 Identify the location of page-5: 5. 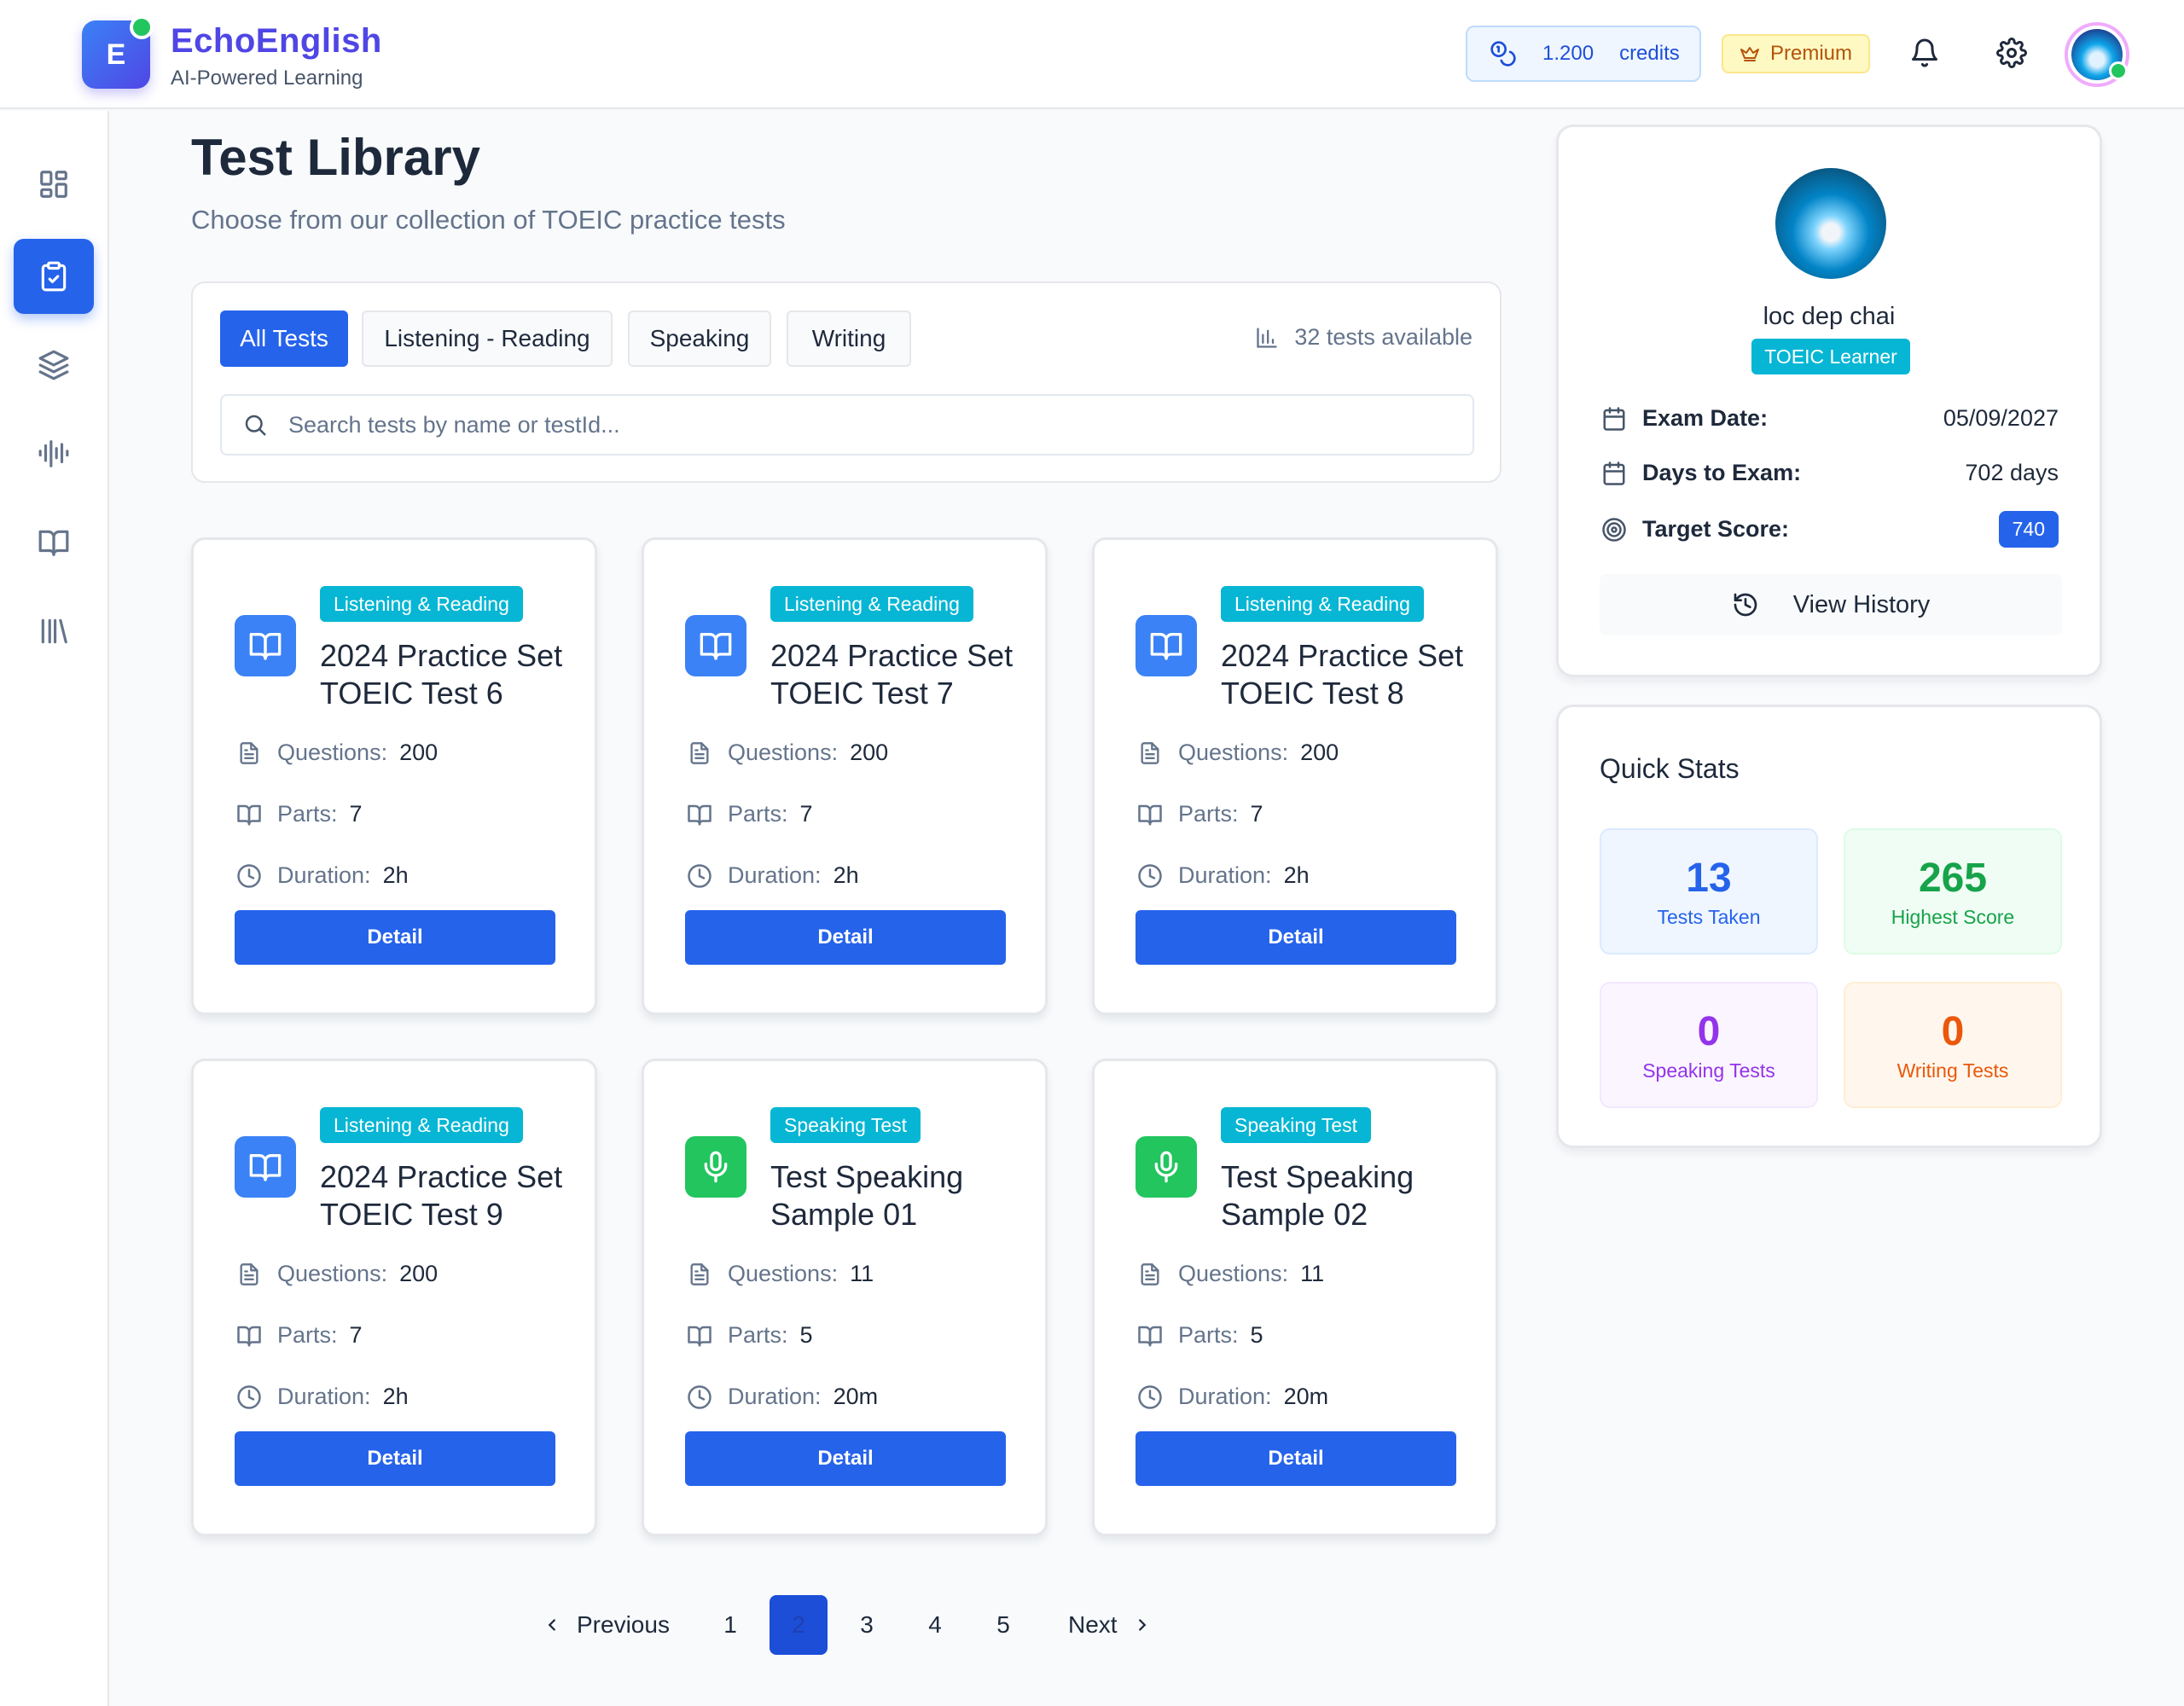
(1003, 1625).